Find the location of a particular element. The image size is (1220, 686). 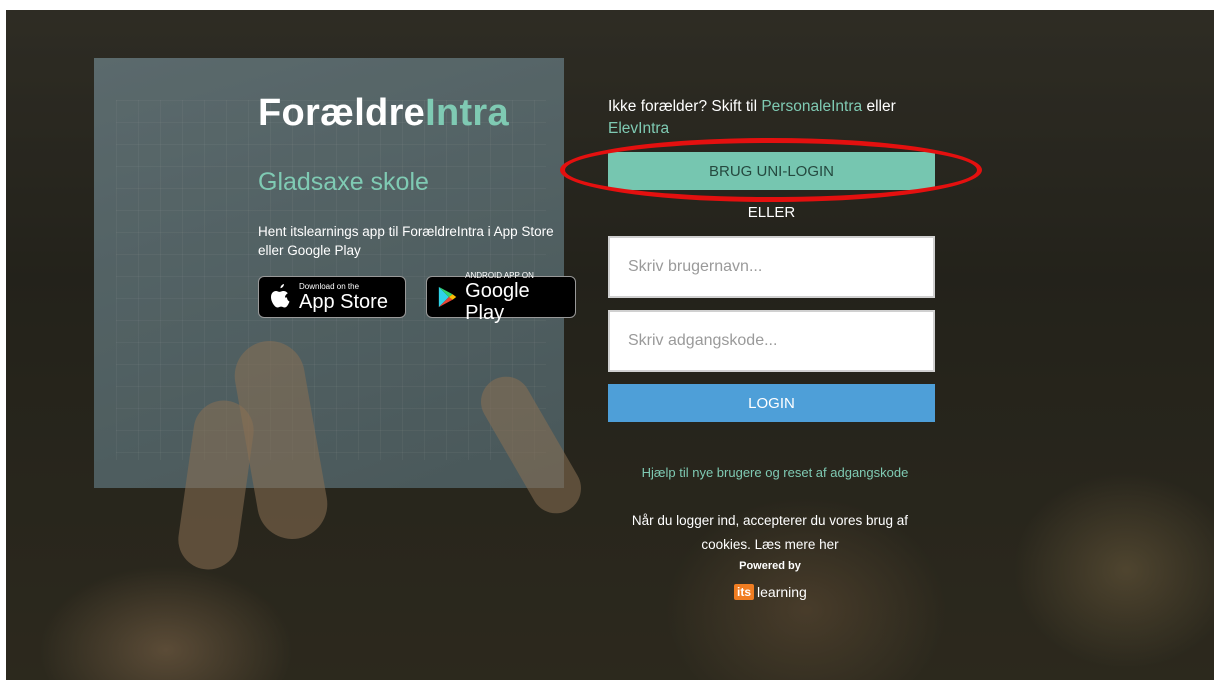

switch-prefix: Ikke forælder? Skift til is located at coordinates (685, 106).